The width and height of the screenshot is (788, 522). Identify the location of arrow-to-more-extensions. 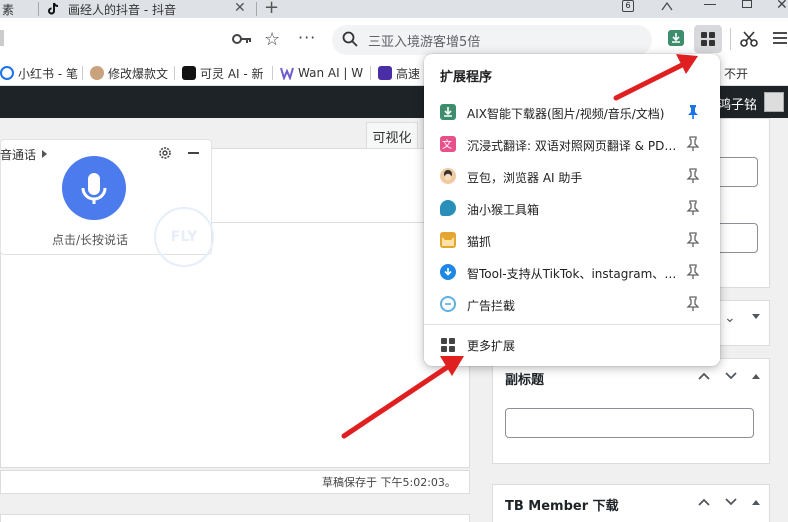
(402, 397).